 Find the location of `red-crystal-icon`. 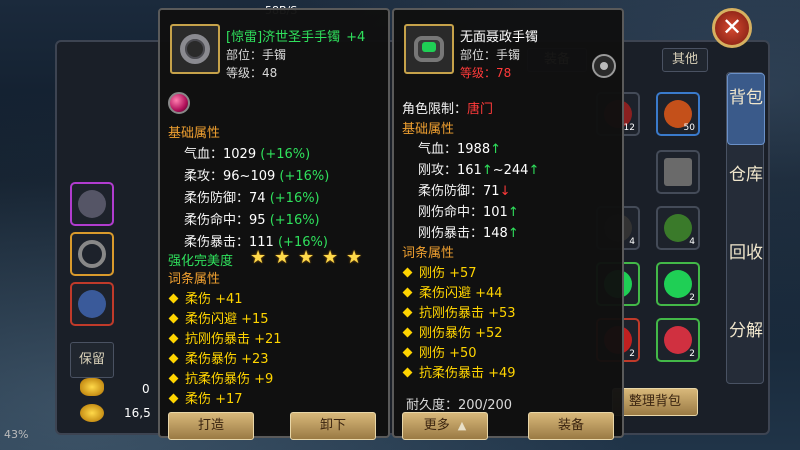

red-crystal-icon is located at coordinates (678, 340).